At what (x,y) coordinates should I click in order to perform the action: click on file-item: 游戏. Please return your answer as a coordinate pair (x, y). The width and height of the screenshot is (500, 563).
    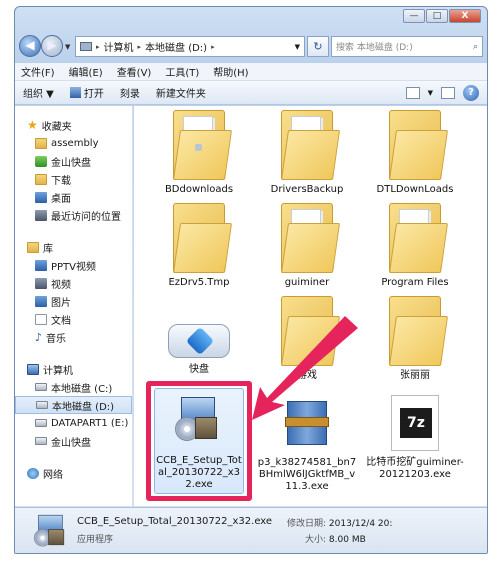
    Looking at the image, I should click on (307, 339).